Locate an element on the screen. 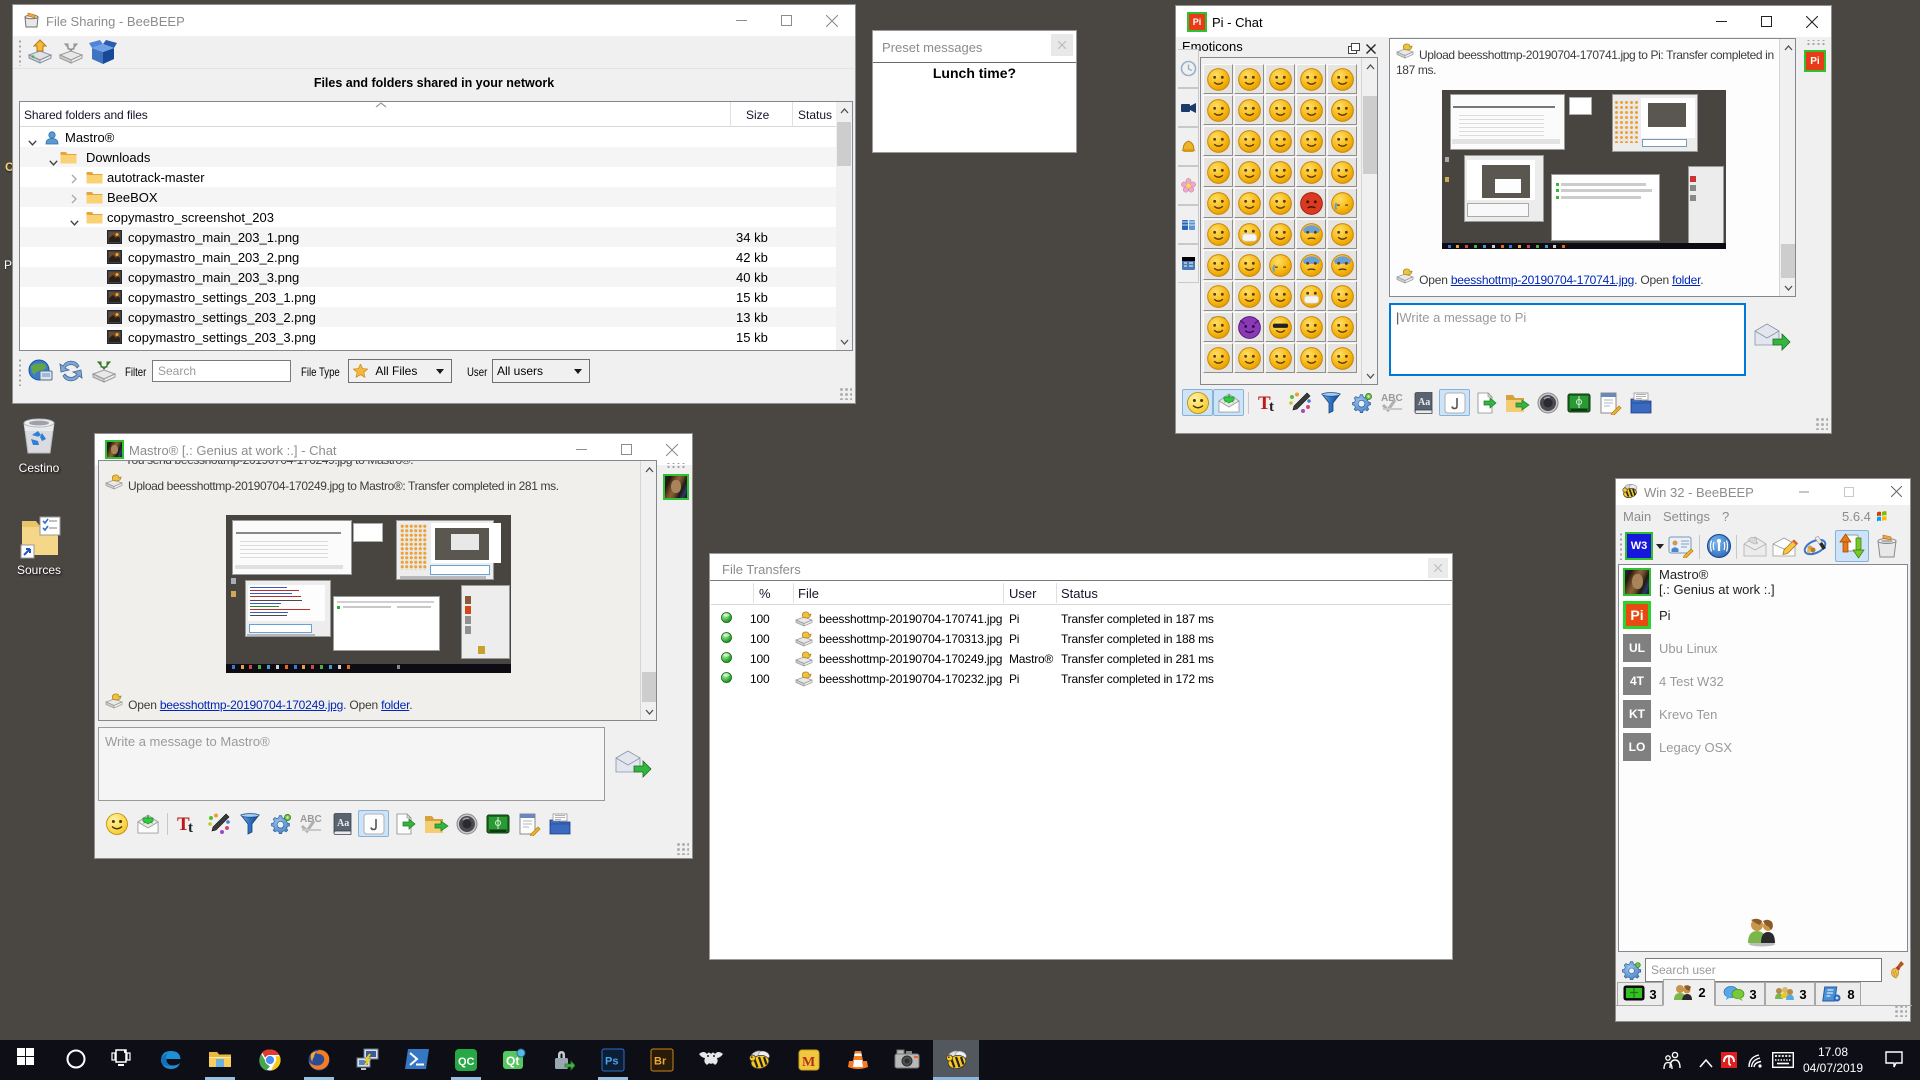 The image size is (1920, 1080). svg-text: M is located at coordinates (808, 1062).